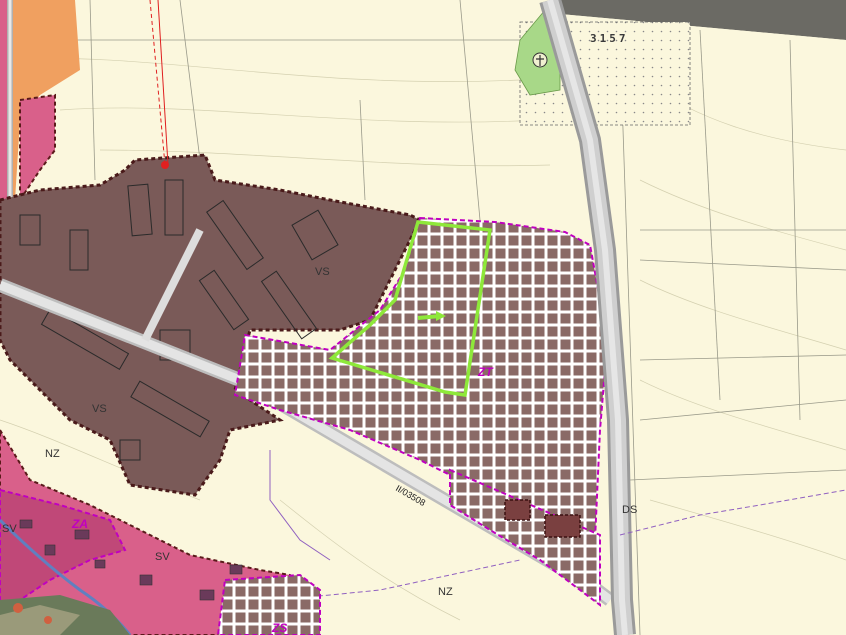 Image resolution: width=846 pixels, height=635 pixels. I want to click on zone-label-zs: ZS, so click(279, 628).